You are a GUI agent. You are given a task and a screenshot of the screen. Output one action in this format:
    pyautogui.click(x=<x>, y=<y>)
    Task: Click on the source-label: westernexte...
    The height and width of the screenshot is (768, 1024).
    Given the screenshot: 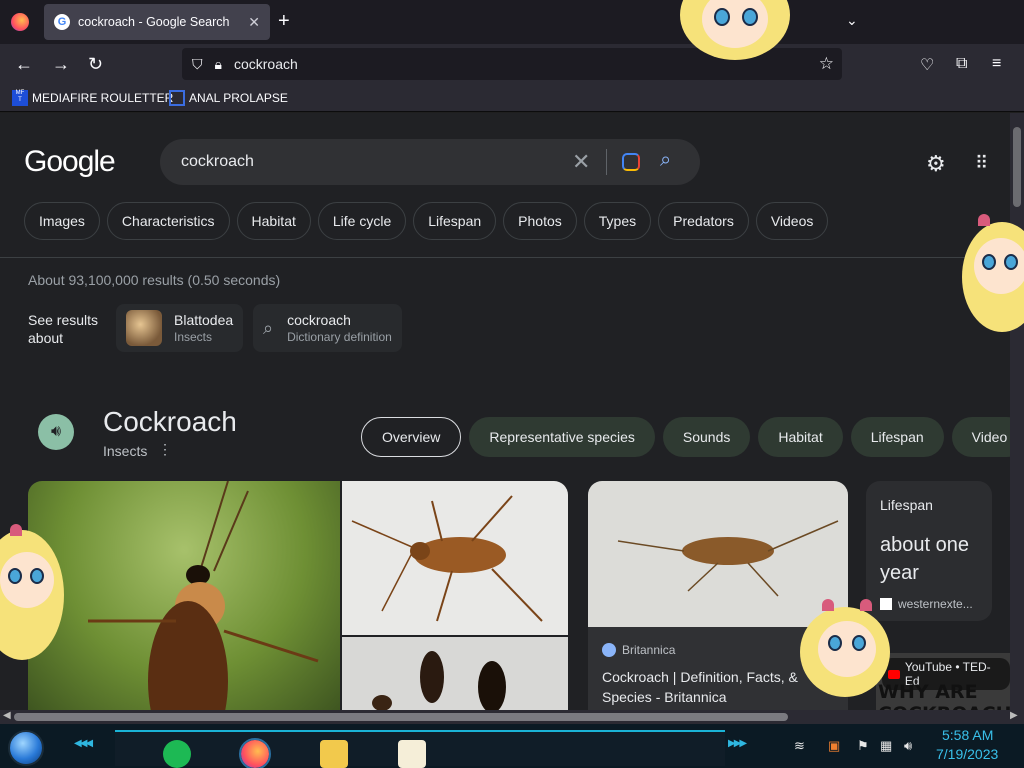 What is the action you would take?
    pyautogui.click(x=935, y=604)
    